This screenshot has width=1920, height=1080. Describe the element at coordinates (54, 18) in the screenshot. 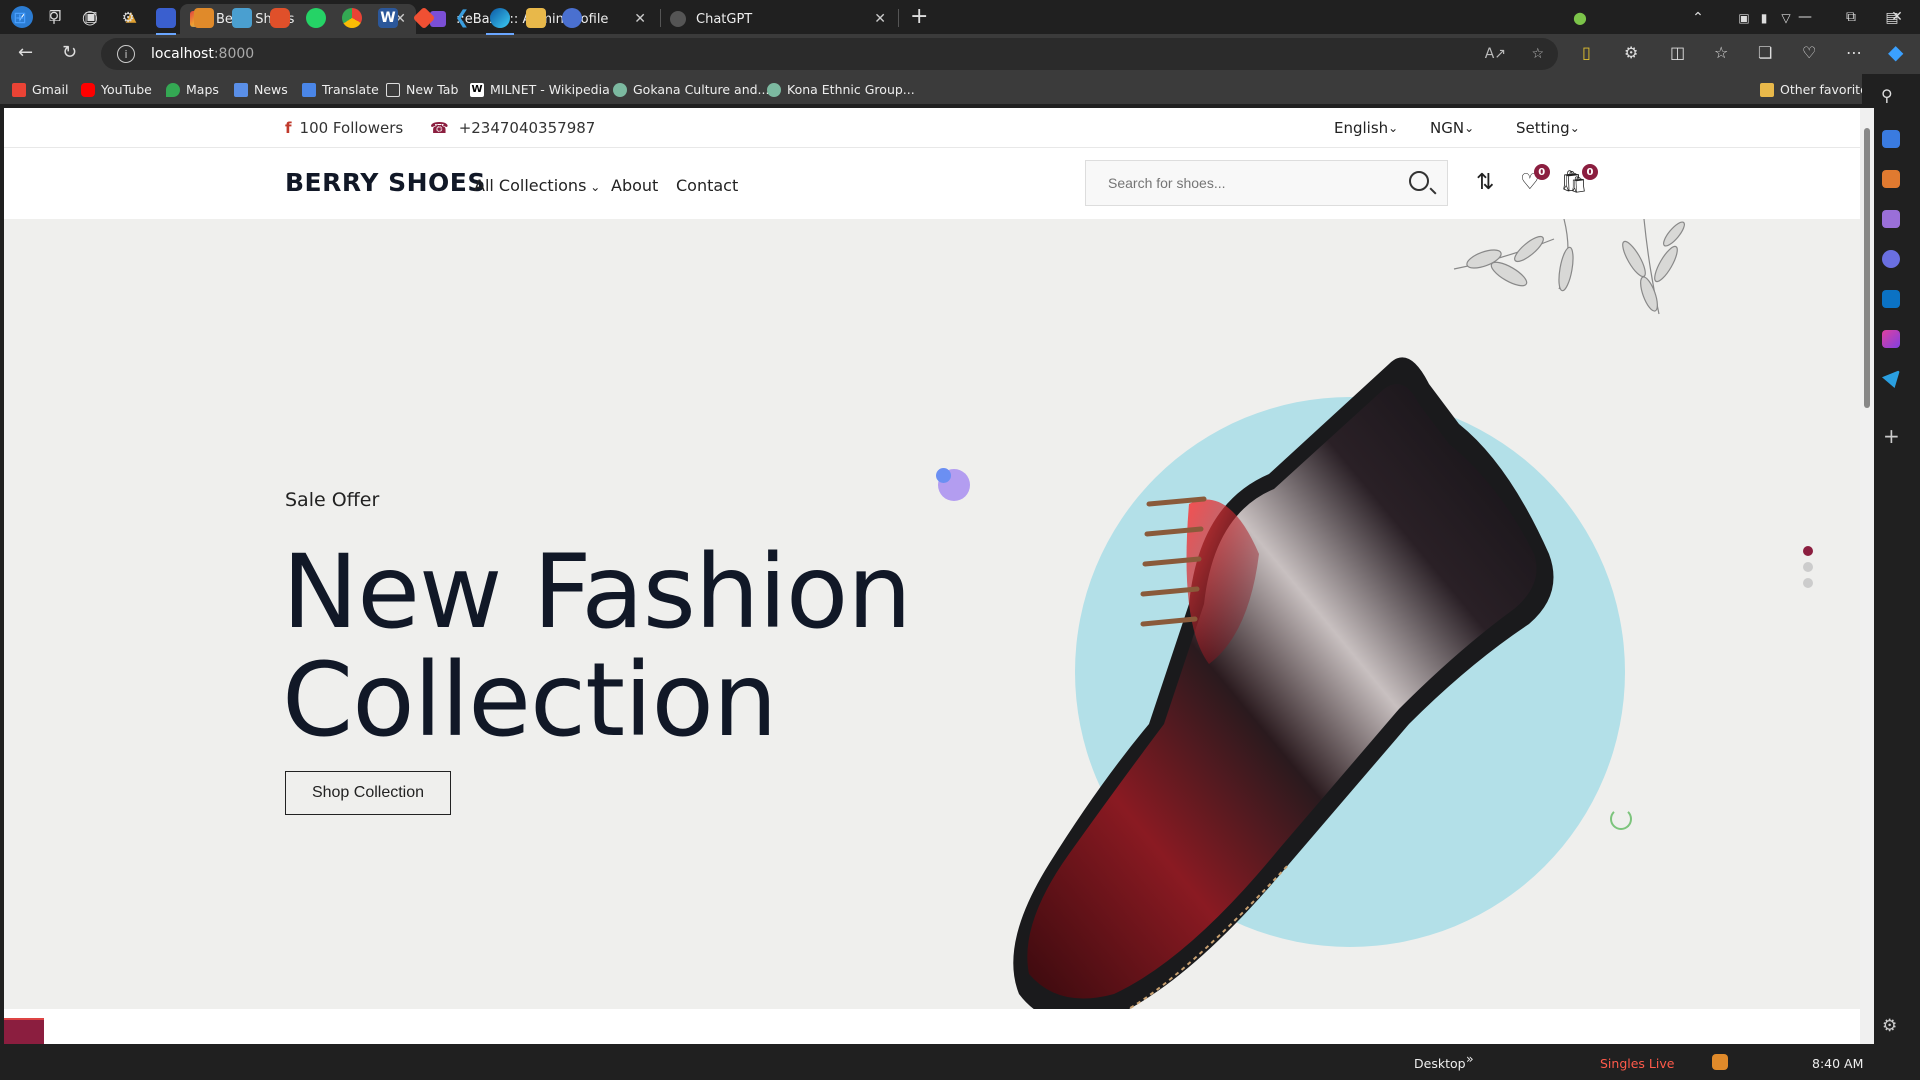

I see `search-taskbar-icon: ⚲` at that location.